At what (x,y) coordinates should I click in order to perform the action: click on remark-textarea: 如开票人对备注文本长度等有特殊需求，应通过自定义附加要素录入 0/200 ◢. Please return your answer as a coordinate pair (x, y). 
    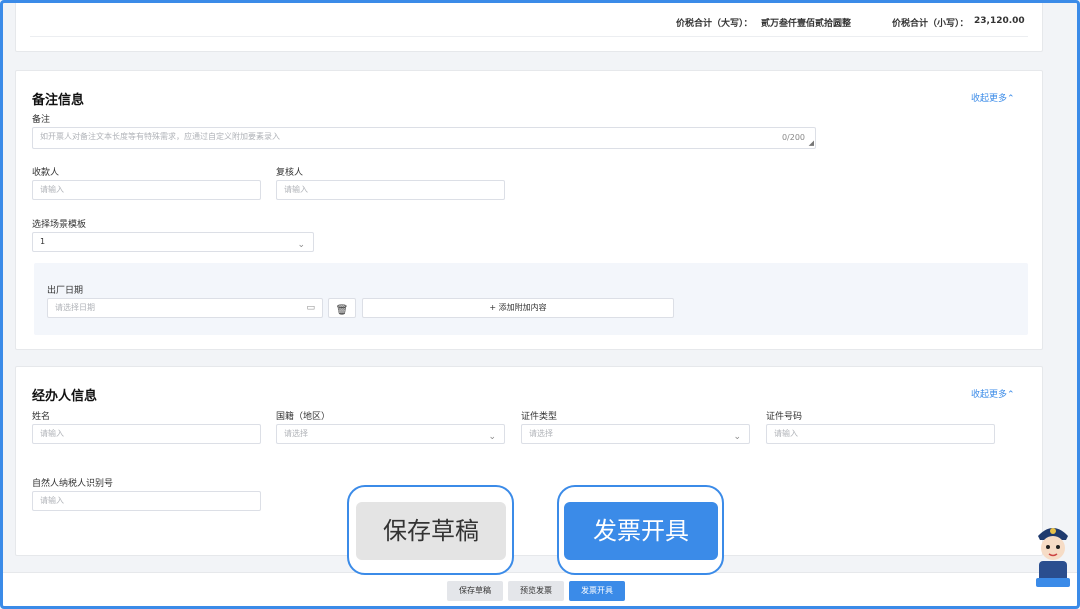
    Looking at the image, I should click on (424, 138).